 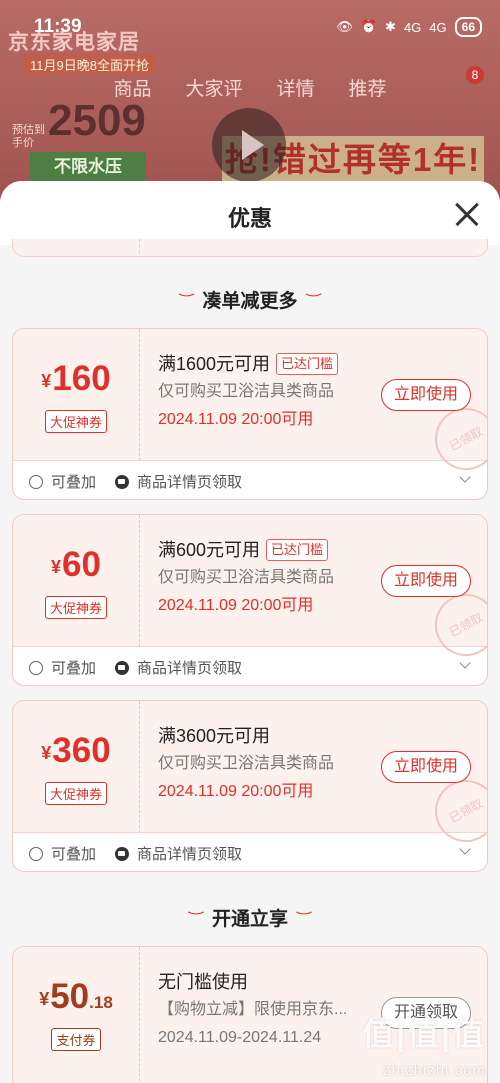 I want to click on sale-date-banner: 11月9日晚8全面开抢, so click(x=89, y=64).